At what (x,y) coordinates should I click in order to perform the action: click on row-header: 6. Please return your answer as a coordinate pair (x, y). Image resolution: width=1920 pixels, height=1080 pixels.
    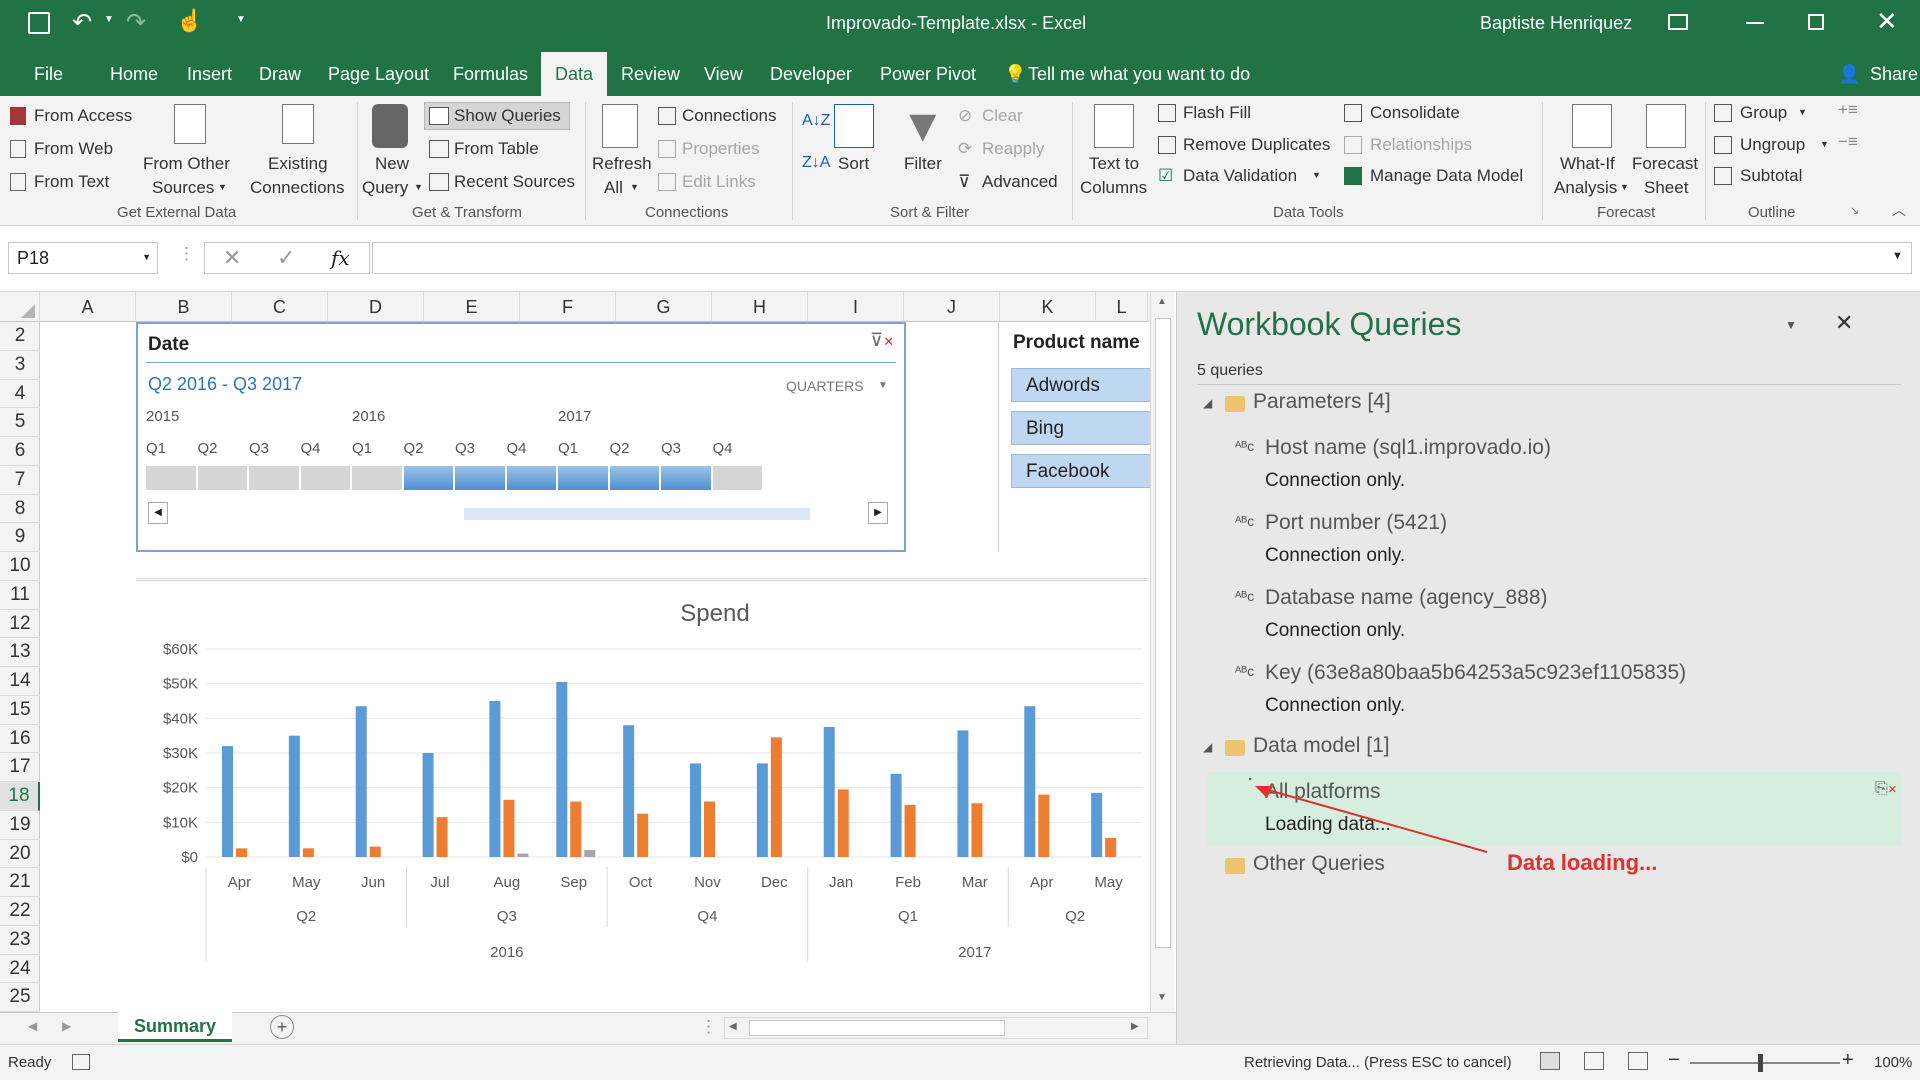
    Looking at the image, I should click on (20, 451).